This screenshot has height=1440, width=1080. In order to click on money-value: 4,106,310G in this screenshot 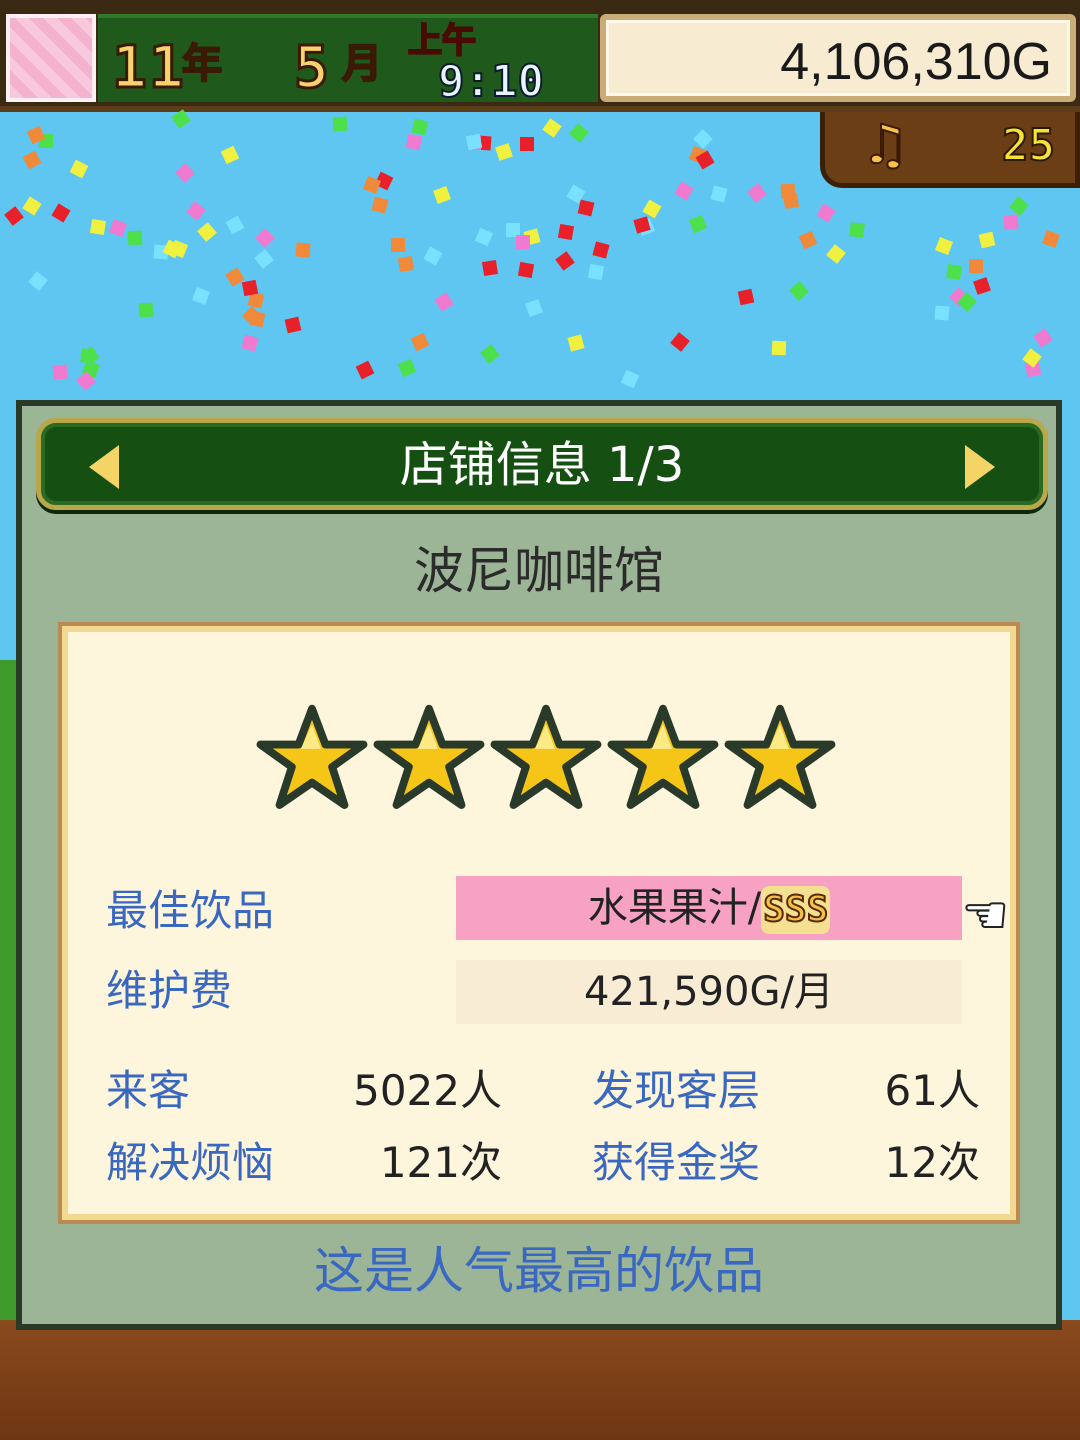, I will do `click(916, 62)`.